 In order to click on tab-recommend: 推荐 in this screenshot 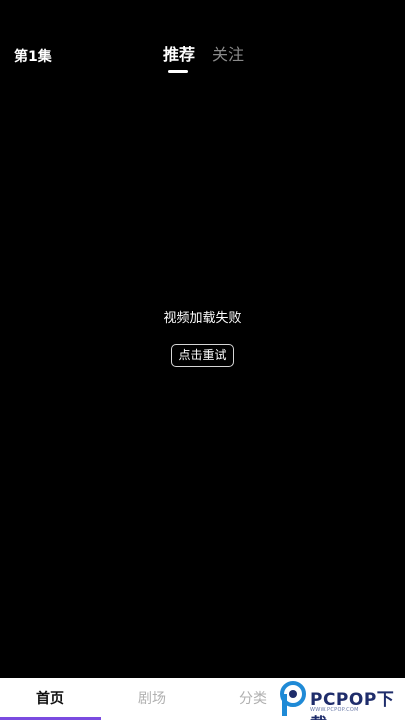, I will do `click(179, 55)`.